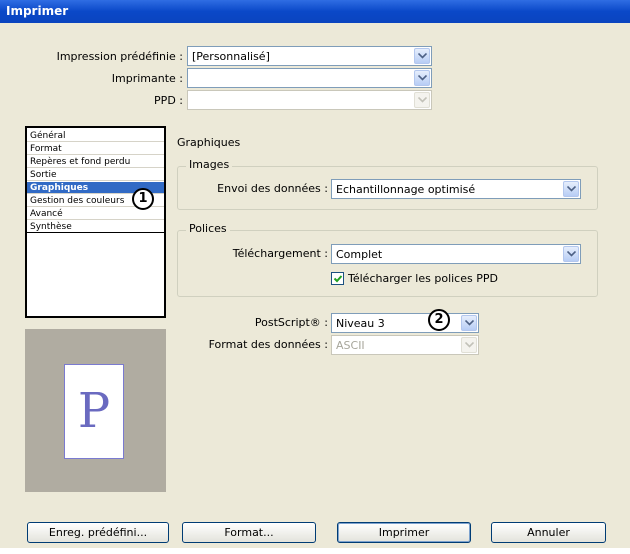 This screenshot has width=630, height=554. I want to click on page-preview: P, so click(95, 410).